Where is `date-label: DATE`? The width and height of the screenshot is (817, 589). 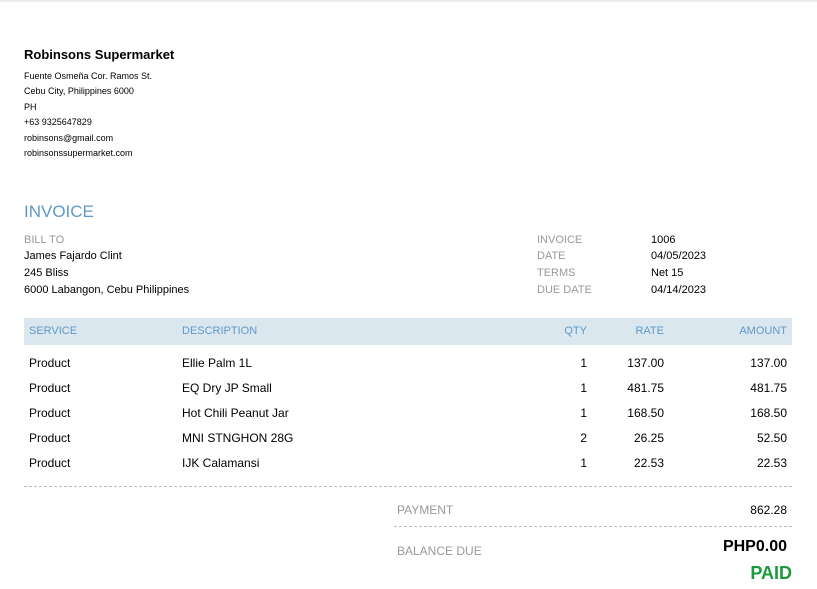 date-label: DATE is located at coordinates (551, 256).